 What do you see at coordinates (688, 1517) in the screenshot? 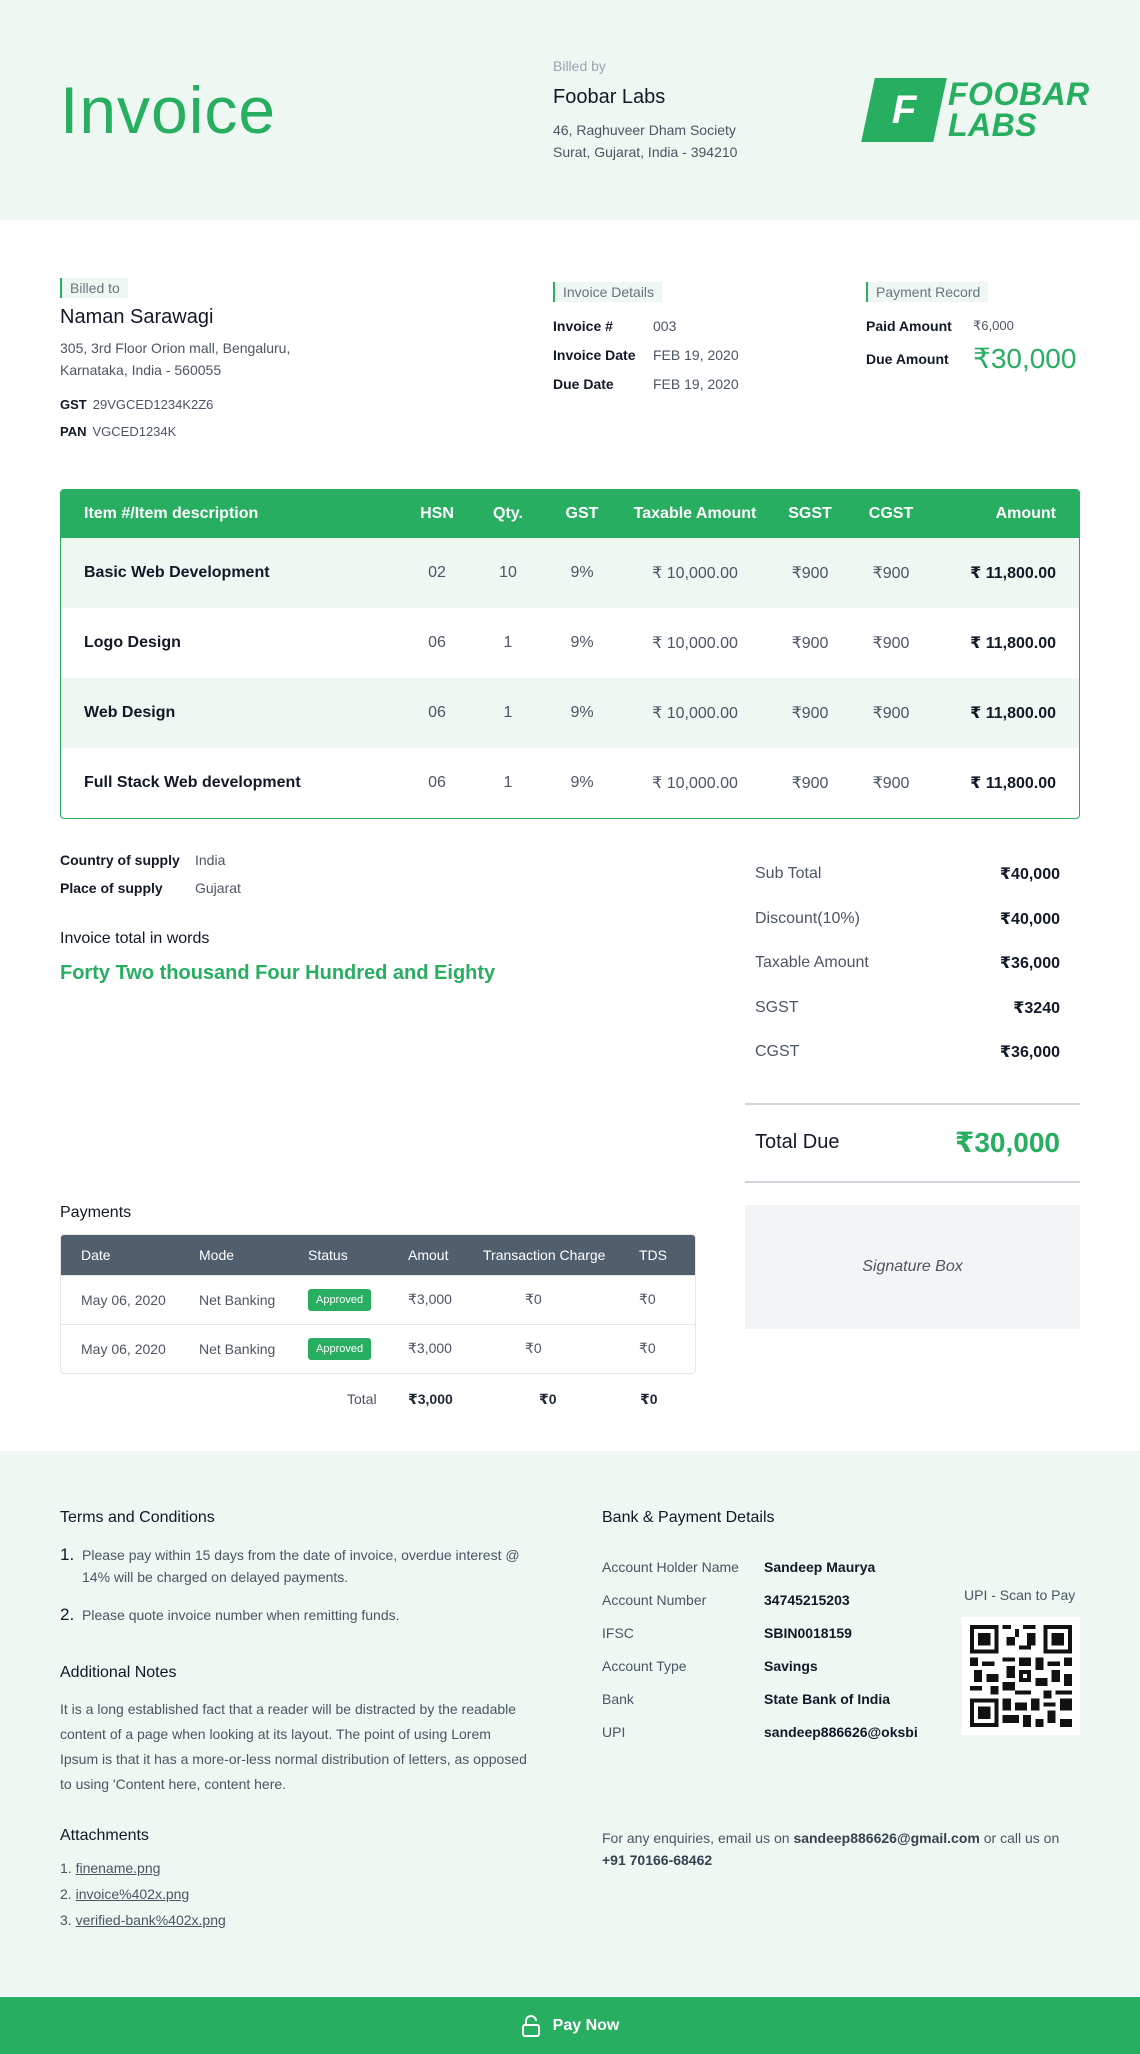
I see `bank-title: Bank & Payment Details` at bounding box center [688, 1517].